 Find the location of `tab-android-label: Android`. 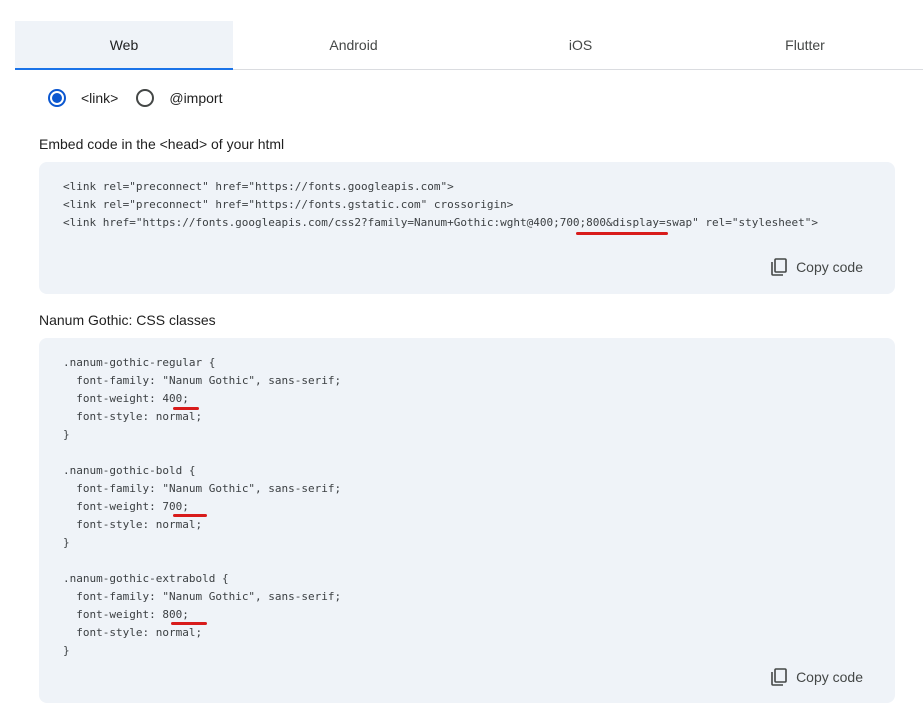

tab-android-label: Android is located at coordinates (353, 45).